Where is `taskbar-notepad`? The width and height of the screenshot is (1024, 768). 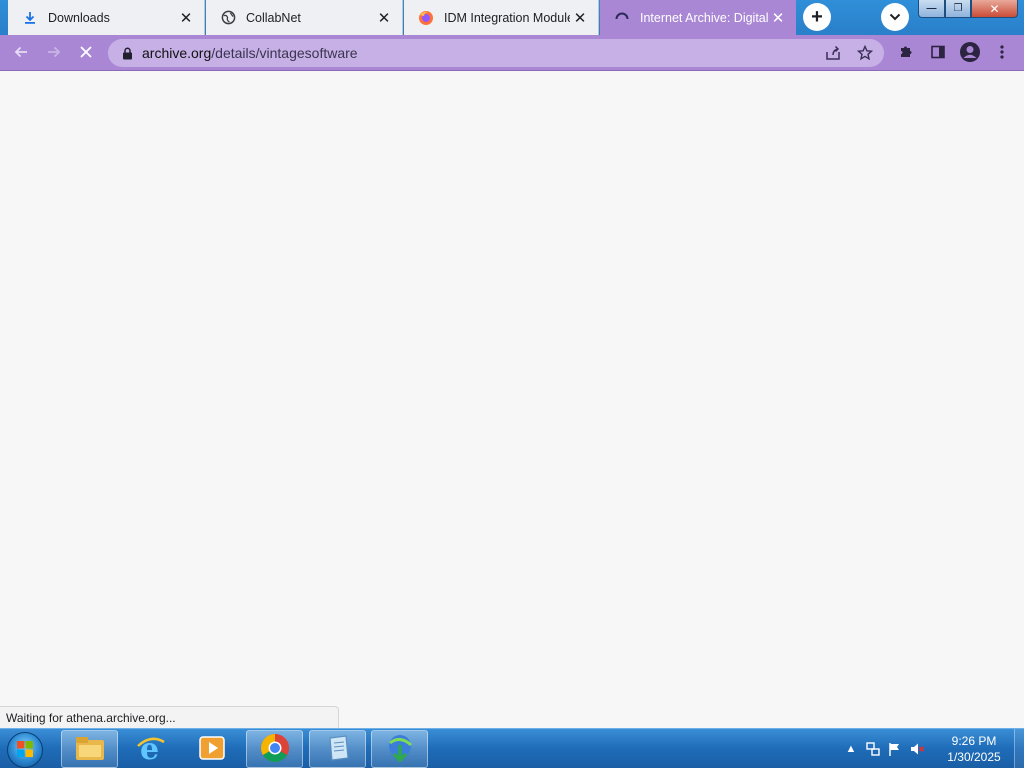
taskbar-notepad is located at coordinates (337, 749).